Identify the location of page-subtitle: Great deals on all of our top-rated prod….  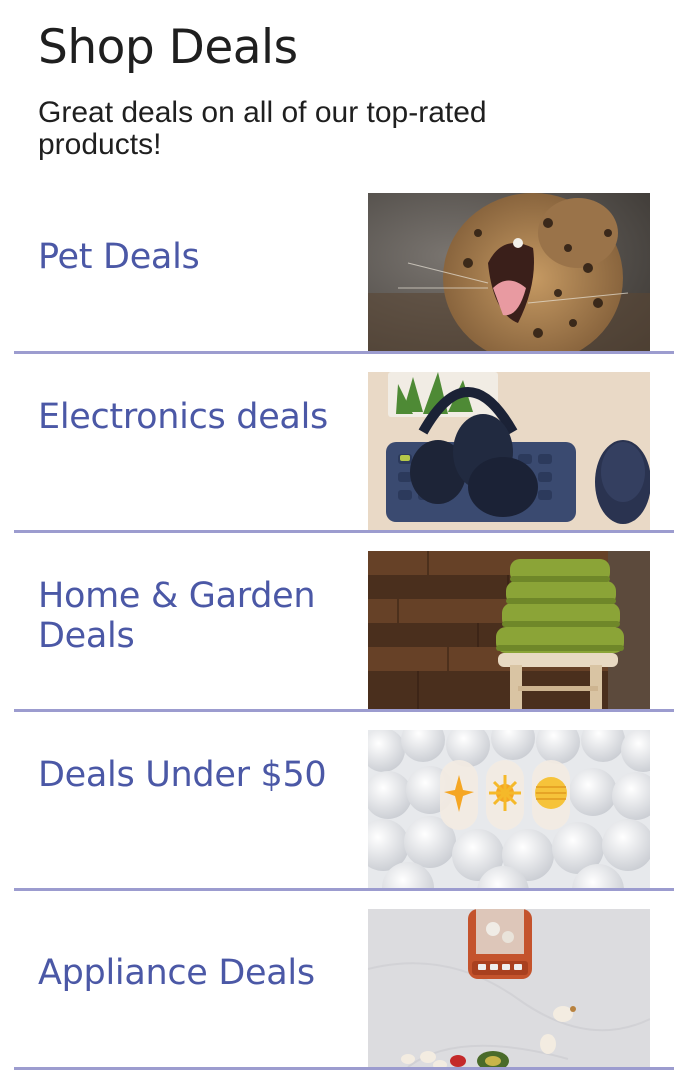
(262, 128).